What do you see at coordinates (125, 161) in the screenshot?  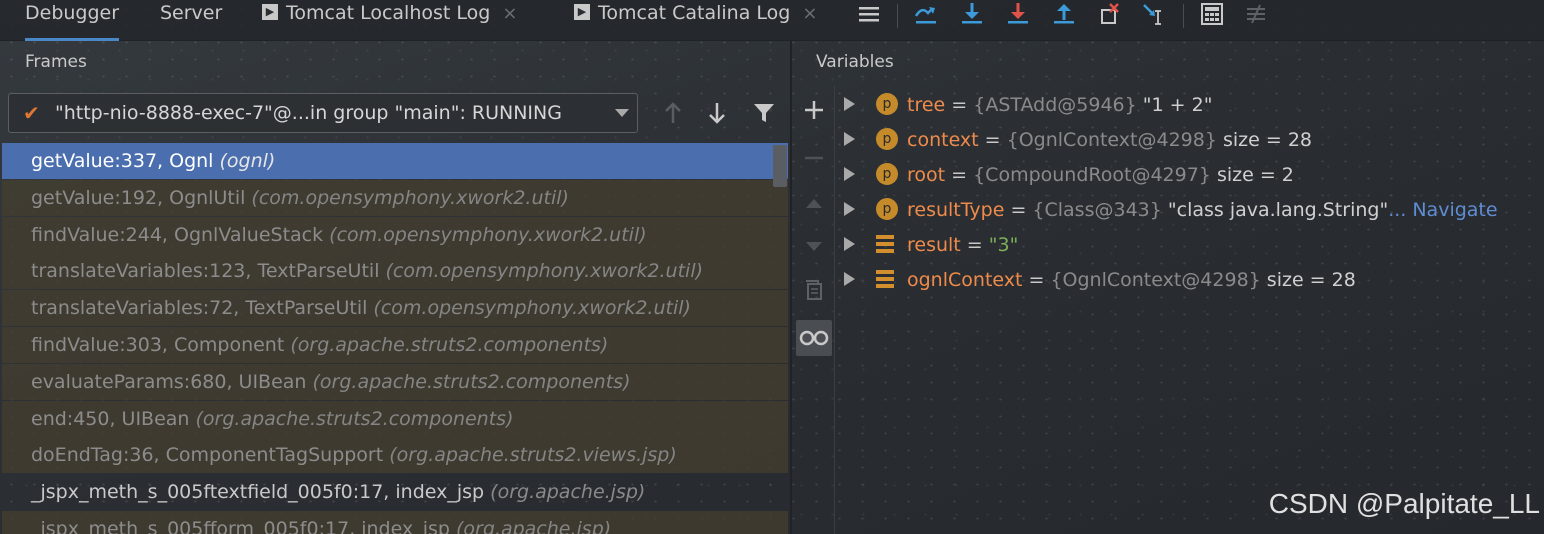 I see `frame-method: getValue:337, Ognl` at bounding box center [125, 161].